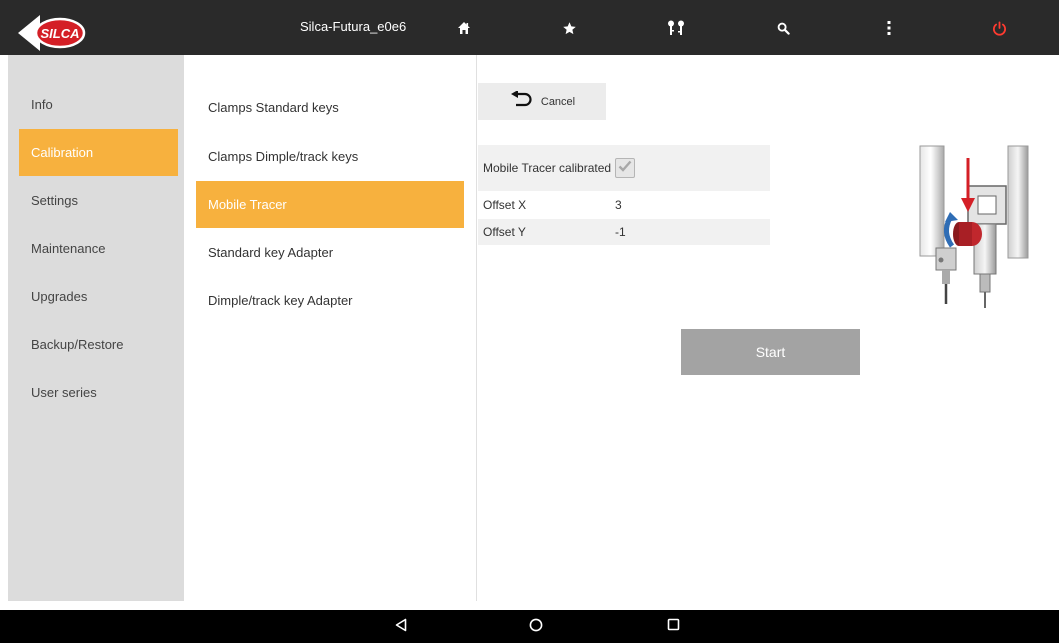 Image resolution: width=1059 pixels, height=643 pixels. What do you see at coordinates (62, 152) in the screenshot?
I see `sidebar-item-label: Calibration` at bounding box center [62, 152].